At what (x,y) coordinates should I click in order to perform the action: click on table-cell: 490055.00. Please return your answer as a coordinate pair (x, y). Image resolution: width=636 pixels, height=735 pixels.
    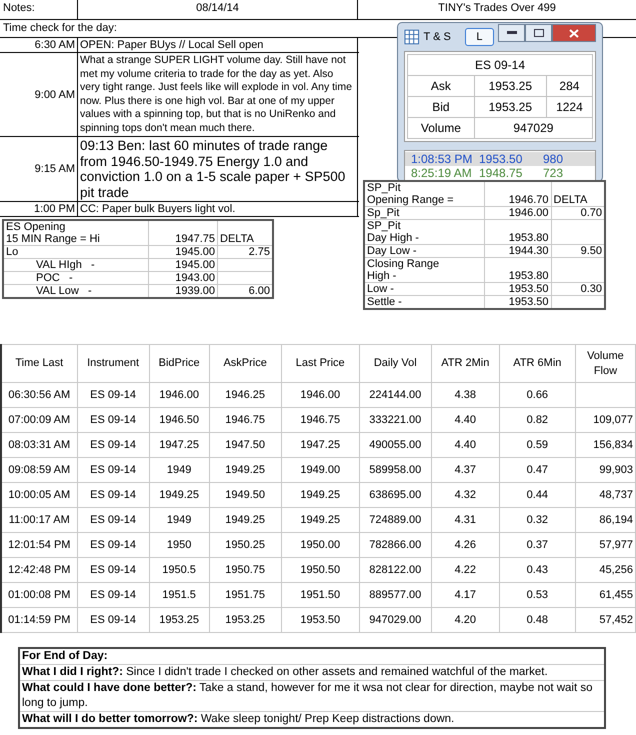
    Looking at the image, I should click on (395, 445).